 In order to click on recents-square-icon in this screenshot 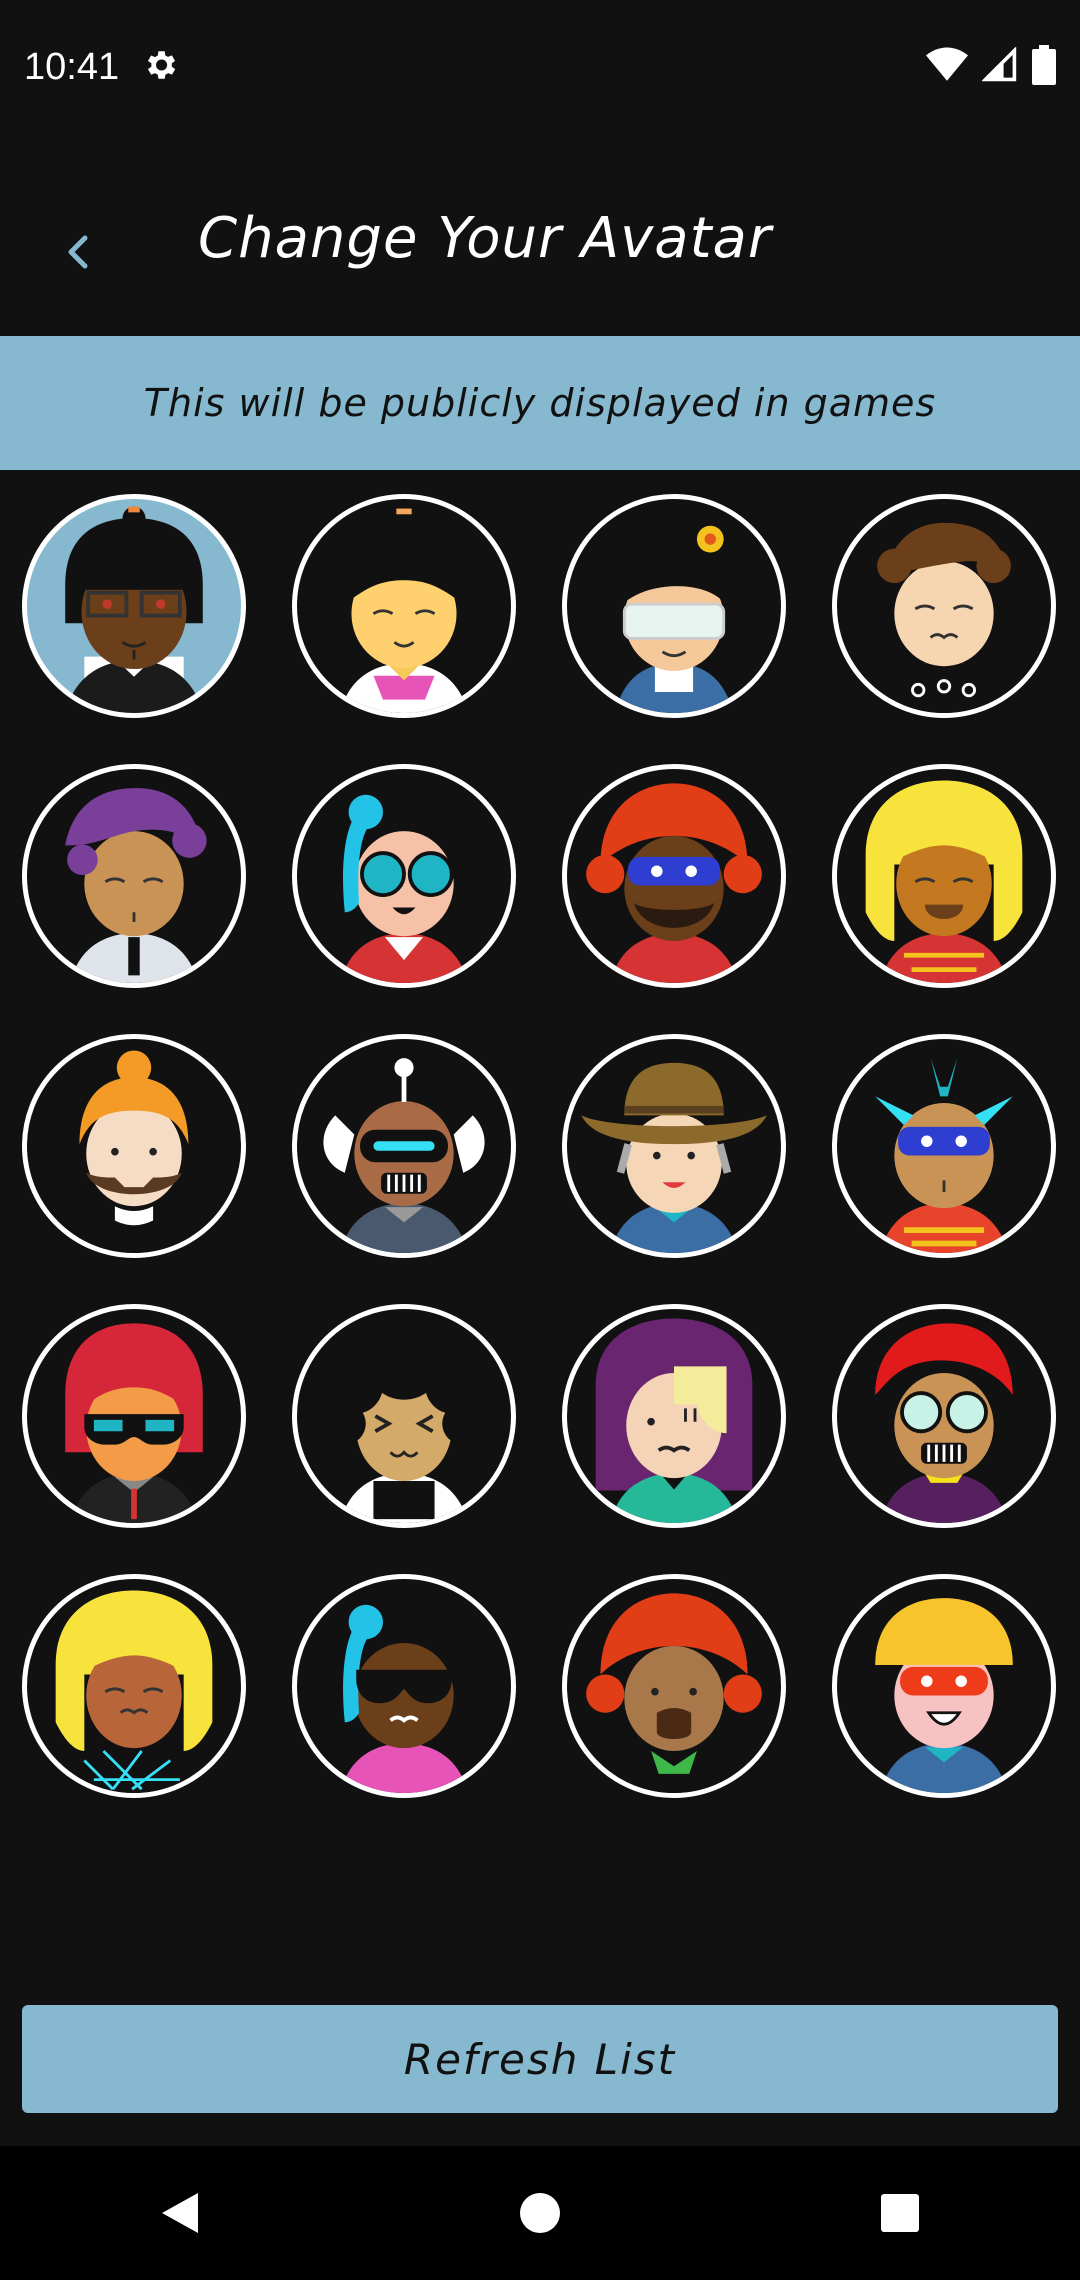, I will do `click(900, 2213)`.